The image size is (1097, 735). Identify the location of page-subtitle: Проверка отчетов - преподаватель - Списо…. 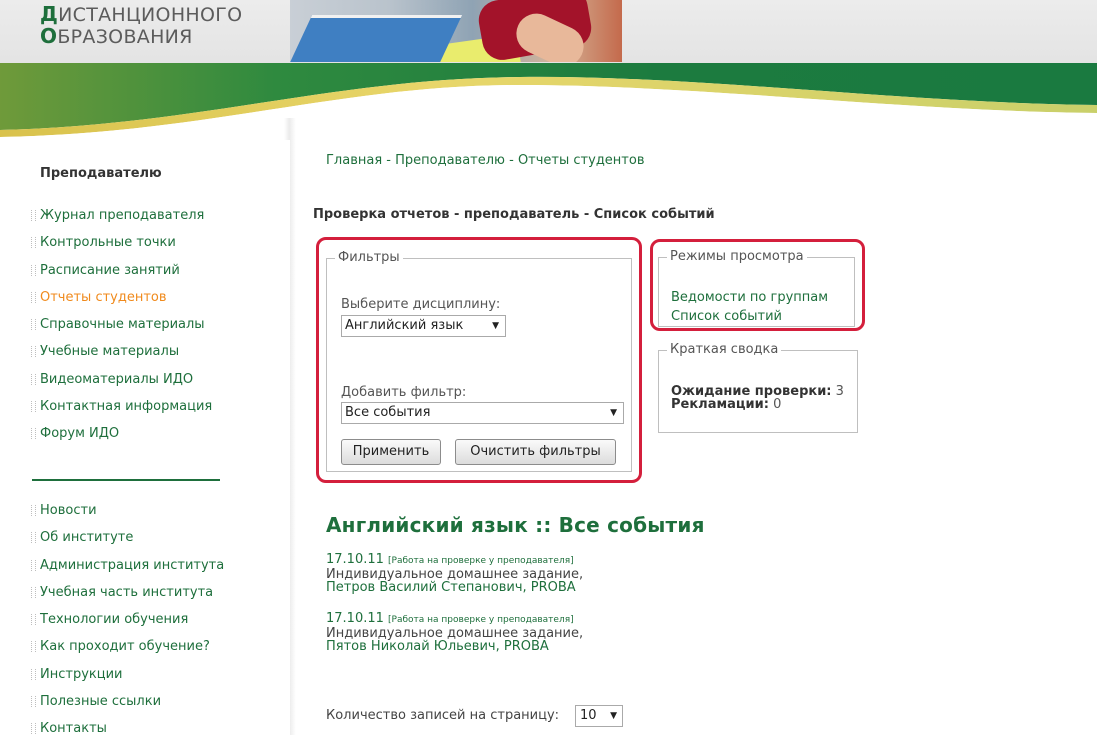
(514, 214).